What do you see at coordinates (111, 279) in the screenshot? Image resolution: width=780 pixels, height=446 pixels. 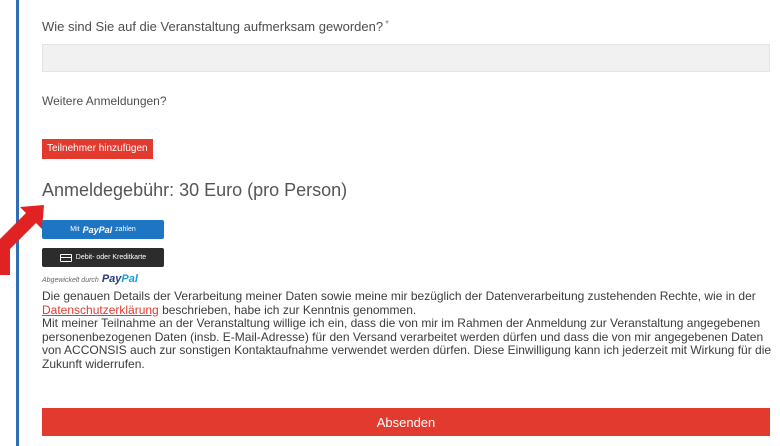 I see `paypal-logo-pay: Pay` at bounding box center [111, 279].